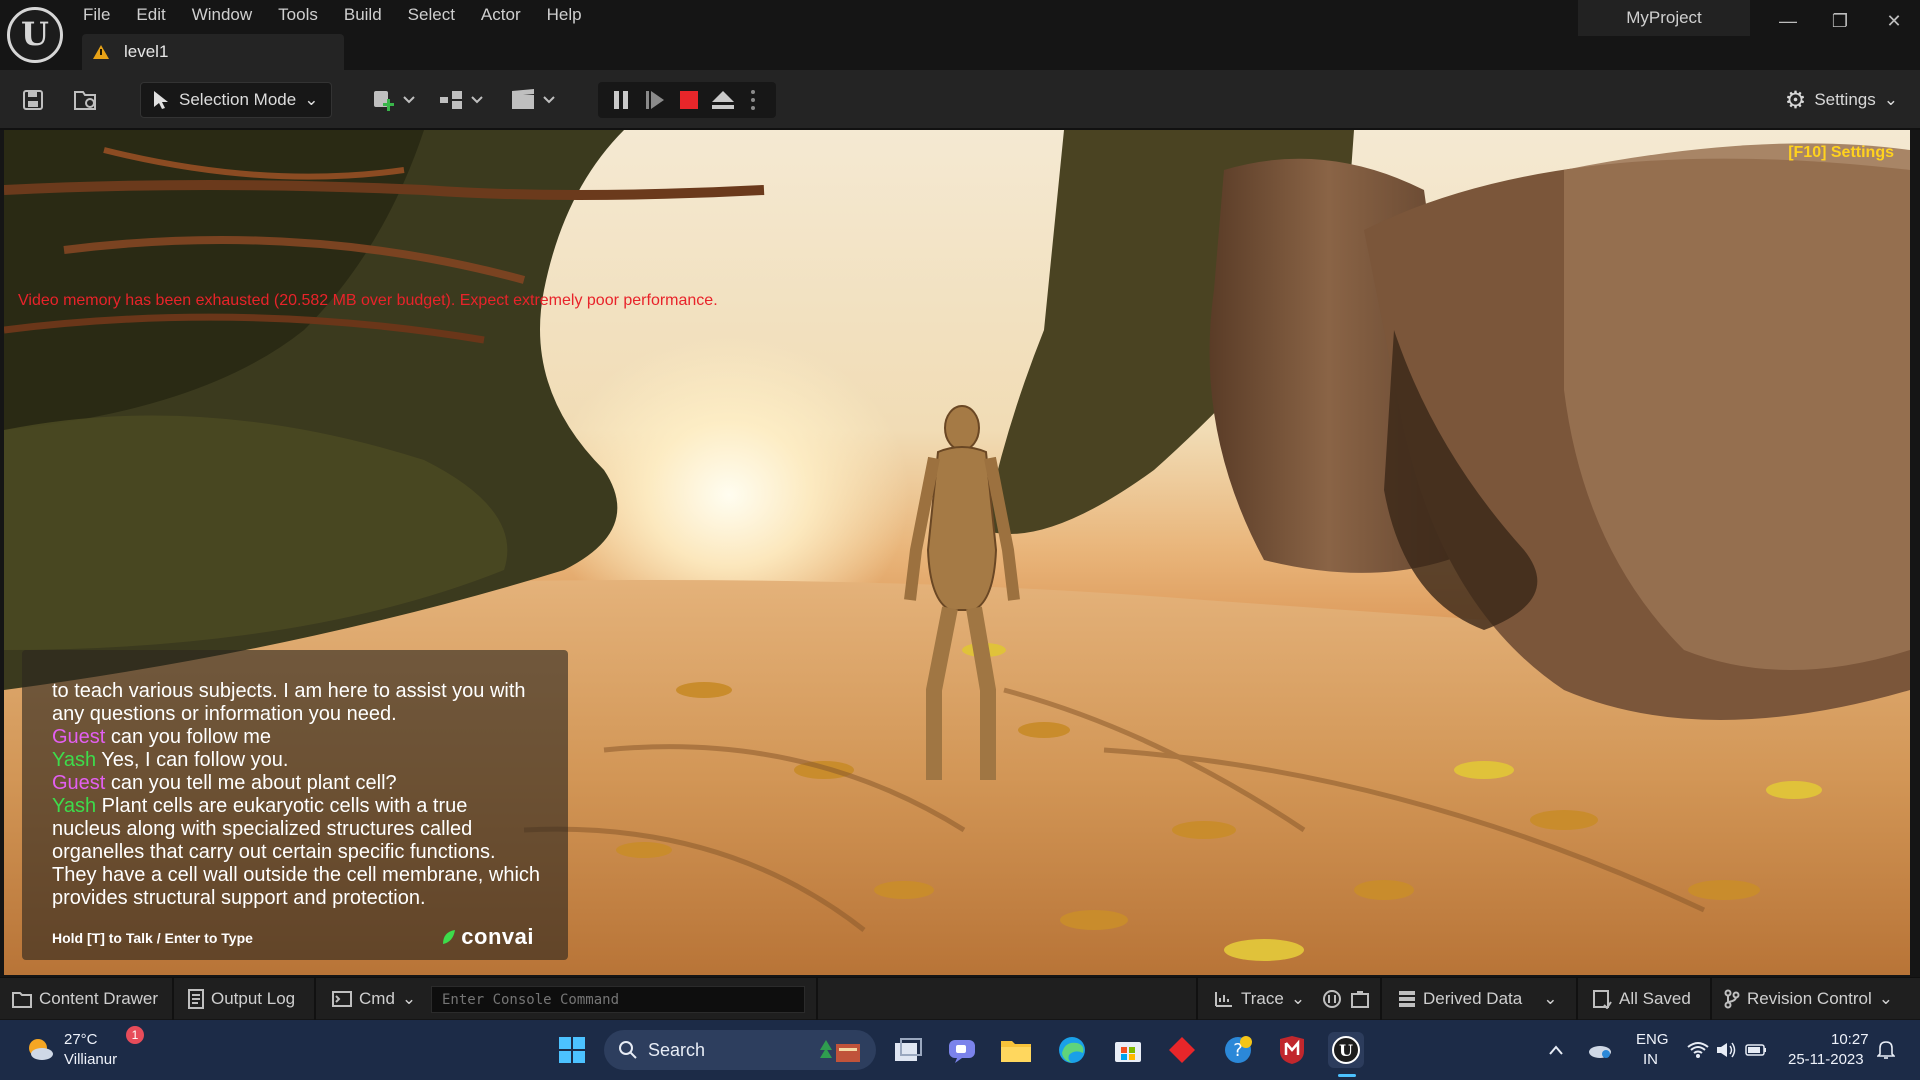  Describe the element at coordinates (40, 1050) in the screenshot. I see `weather-icon` at that location.